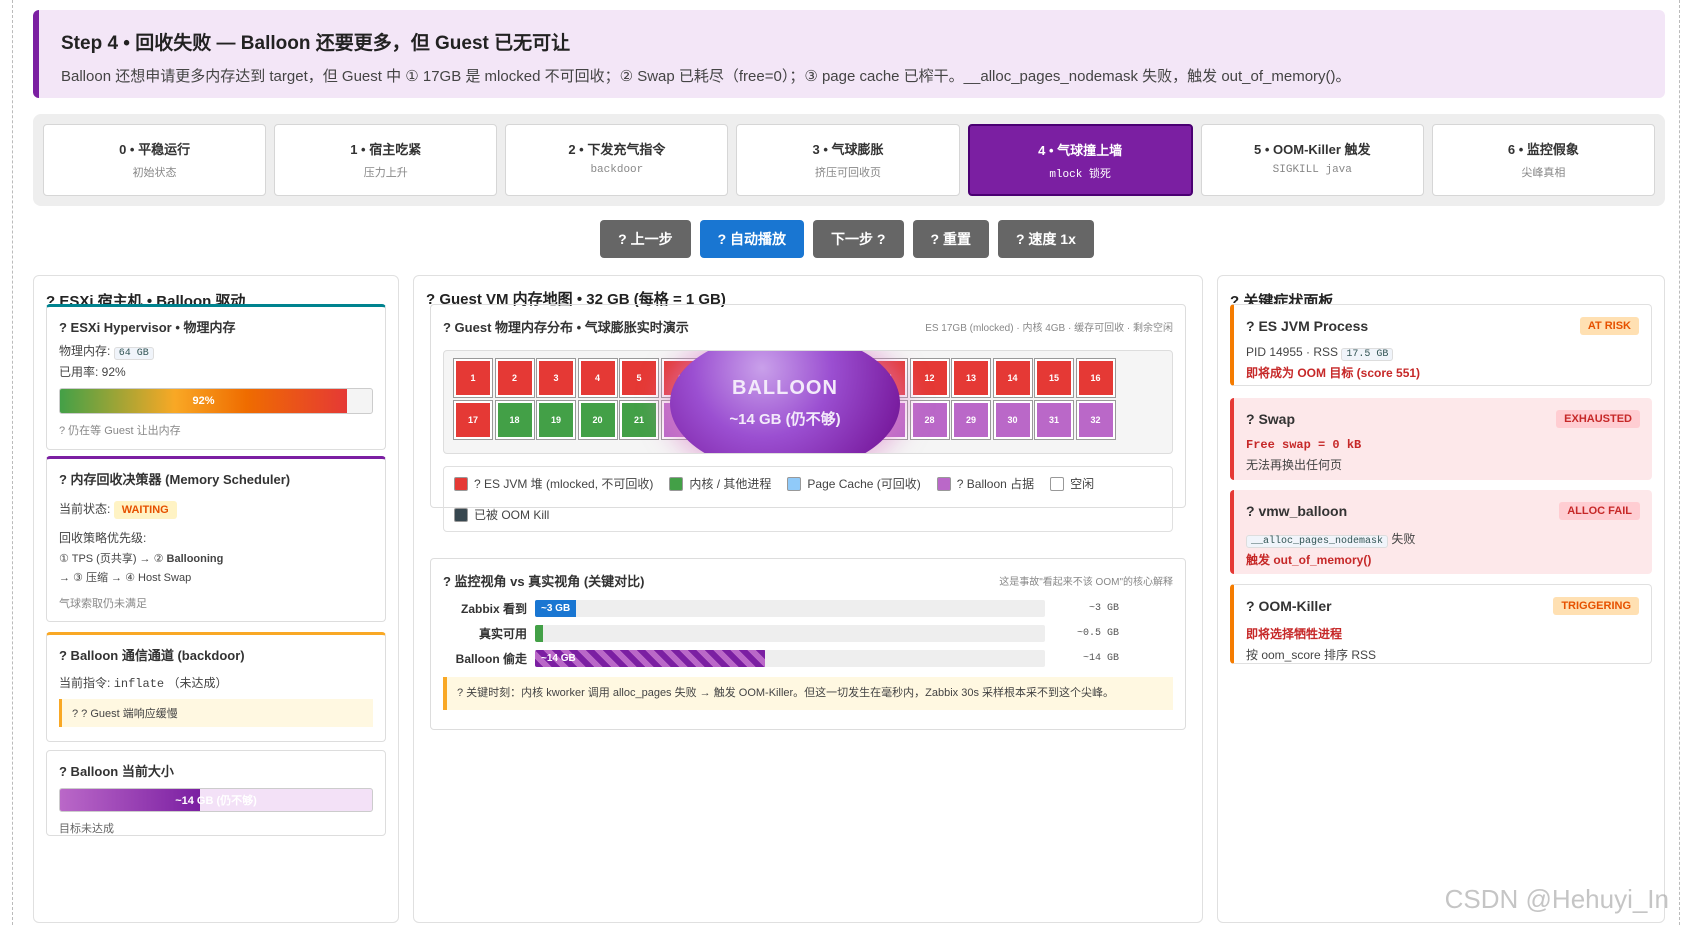  I want to click on vmw-balloon-trigger: 触发 out_of_memory(), so click(1309, 560).